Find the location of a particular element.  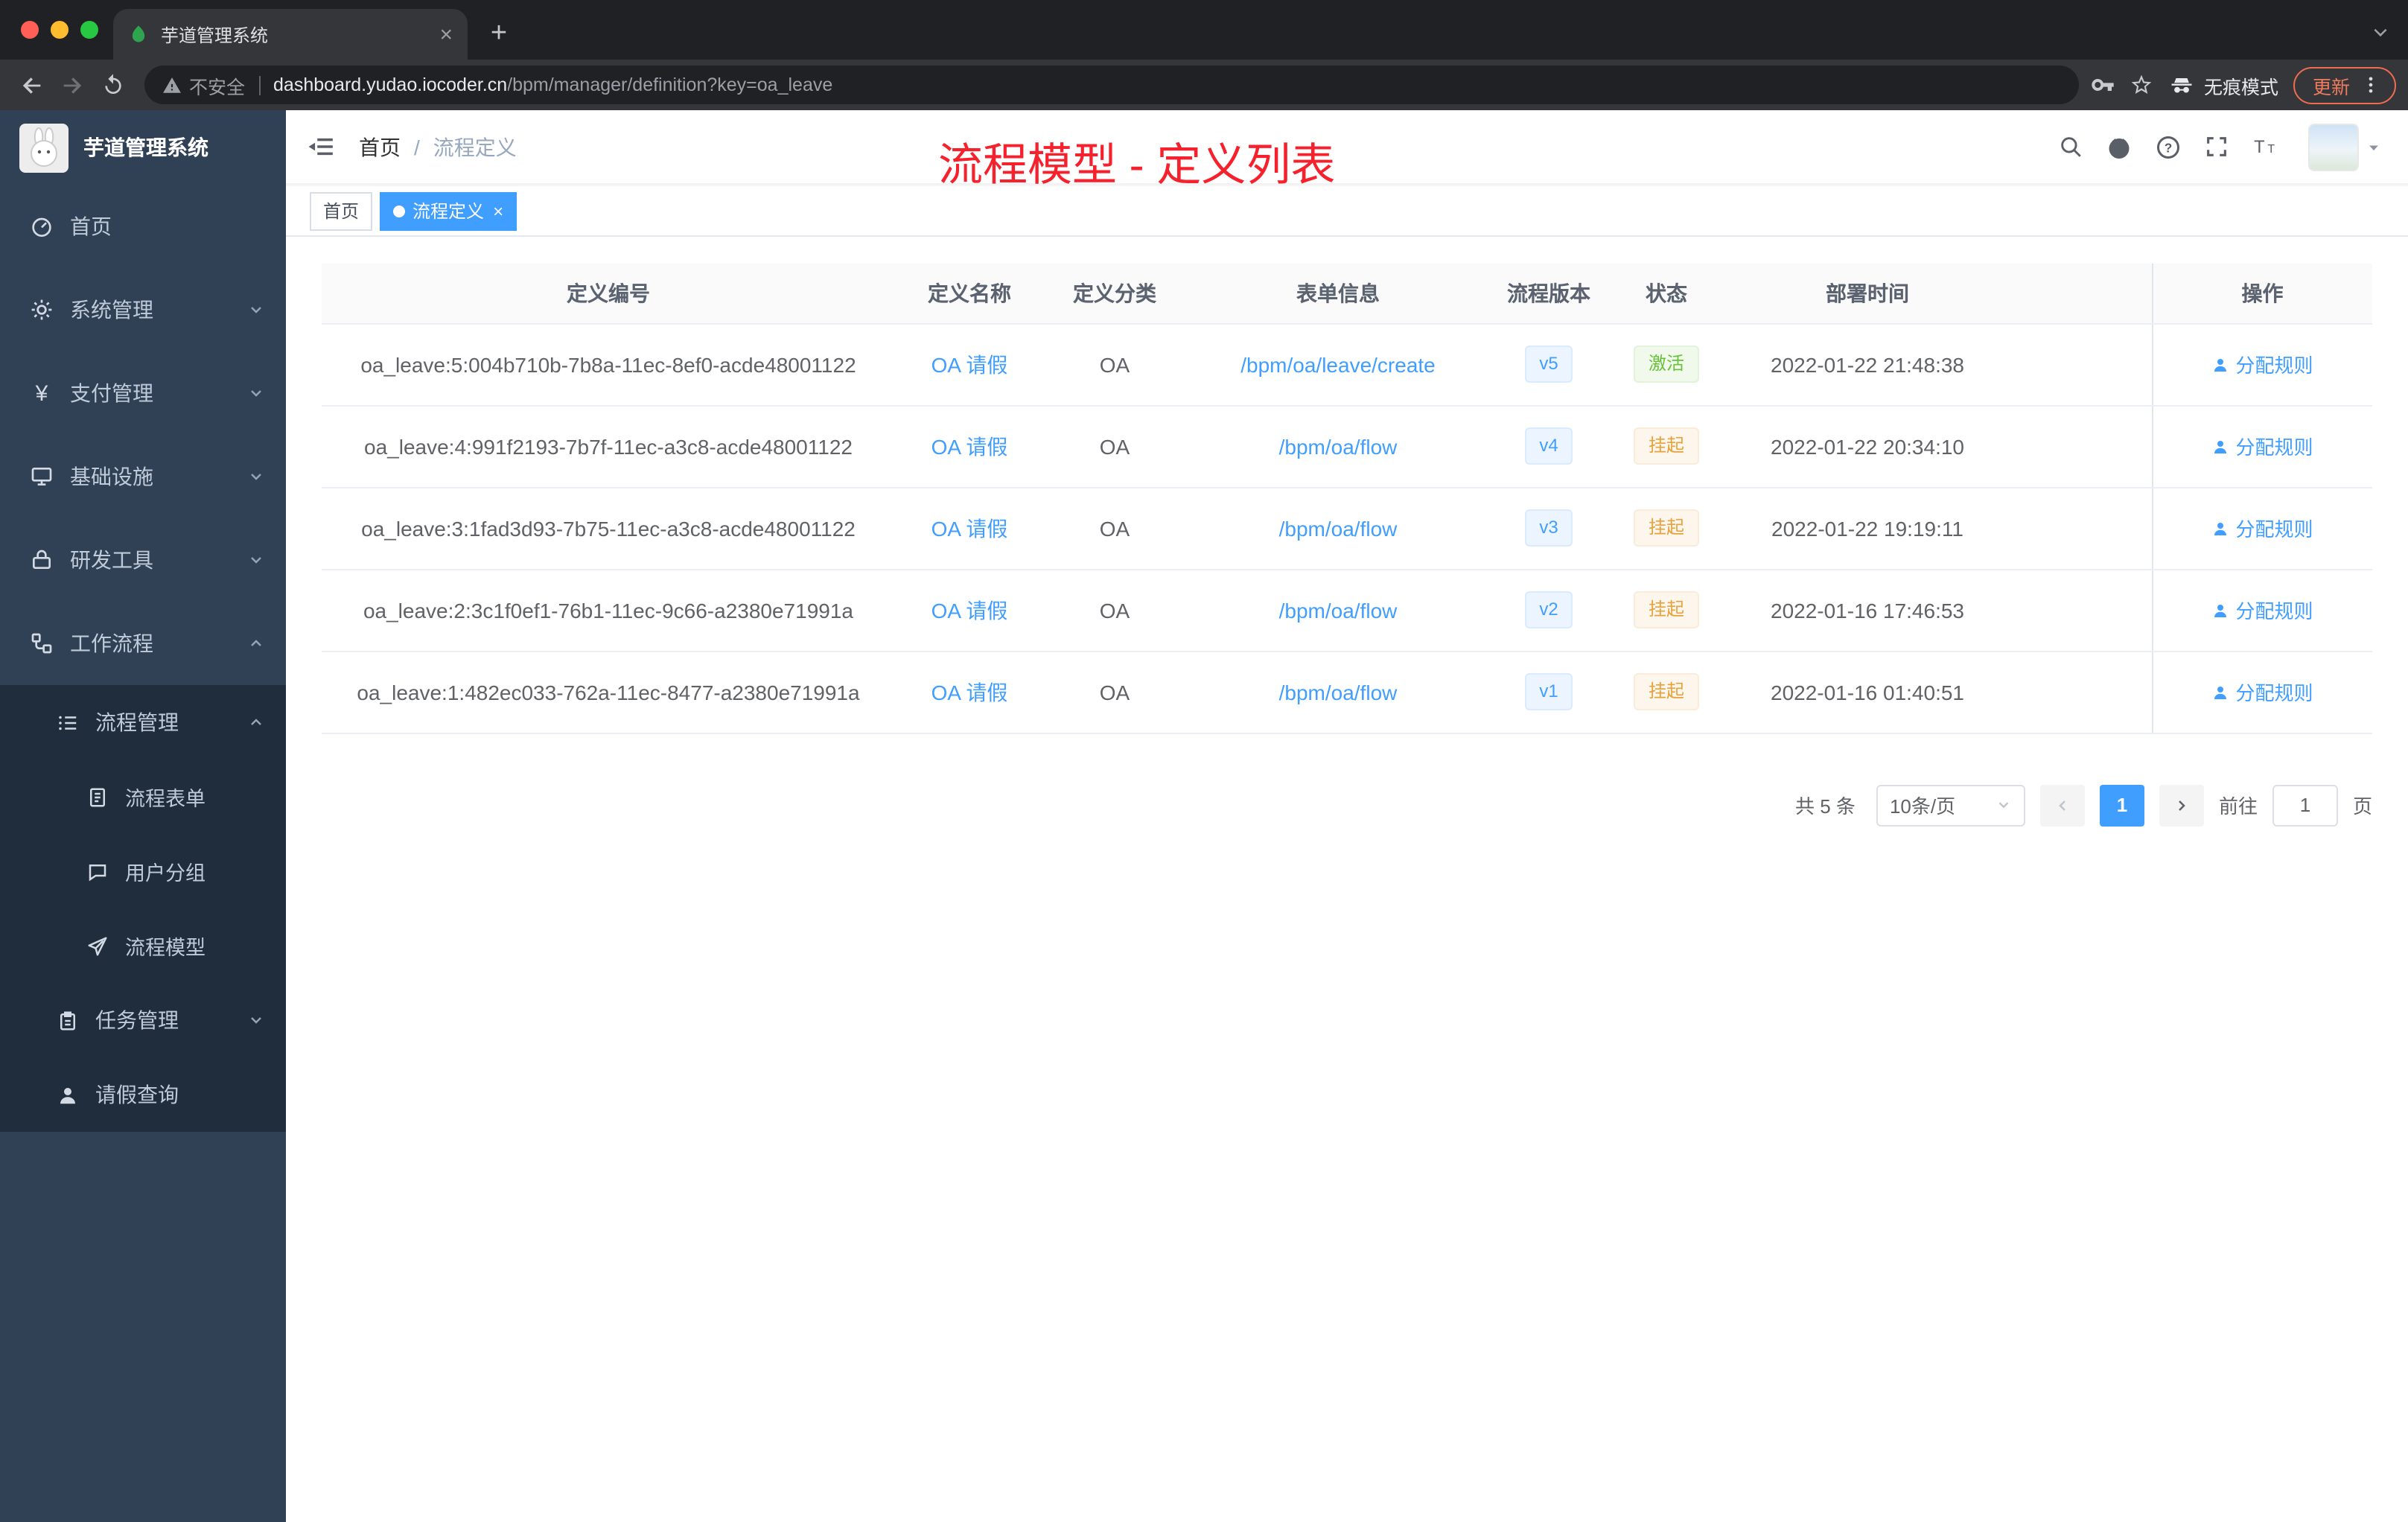

yen-icon: ¥ is located at coordinates (41, 393).